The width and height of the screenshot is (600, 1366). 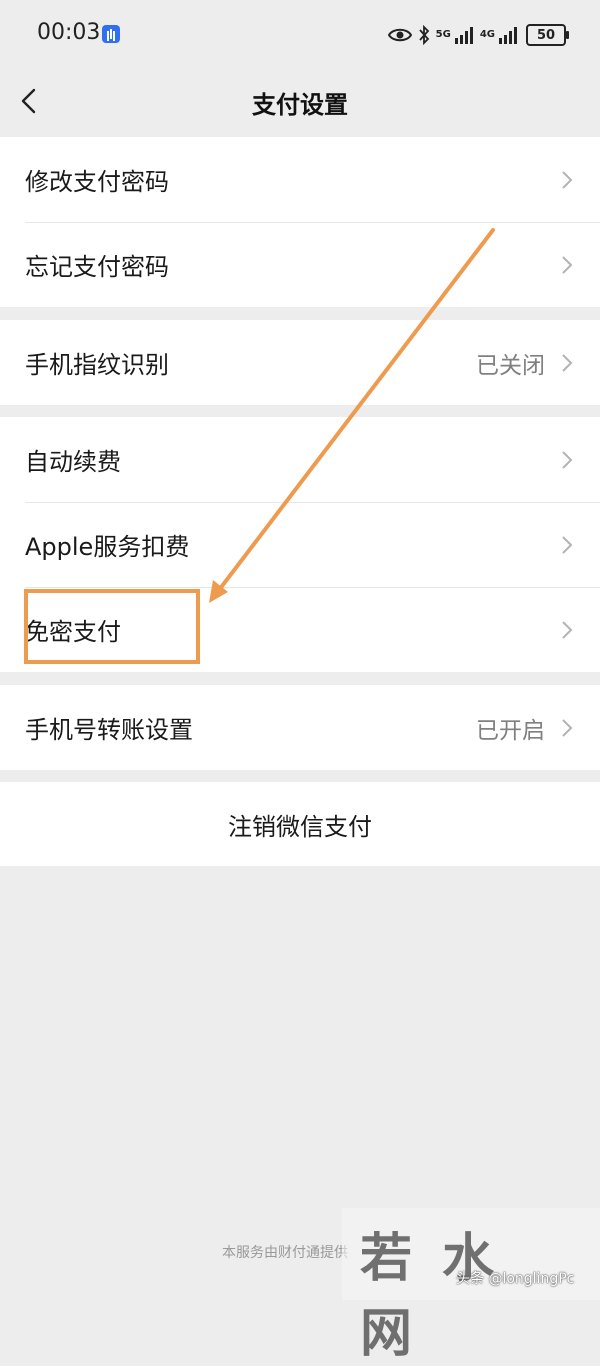 What do you see at coordinates (547, 35) in the screenshot?
I see `battery-icon: 50` at bounding box center [547, 35].